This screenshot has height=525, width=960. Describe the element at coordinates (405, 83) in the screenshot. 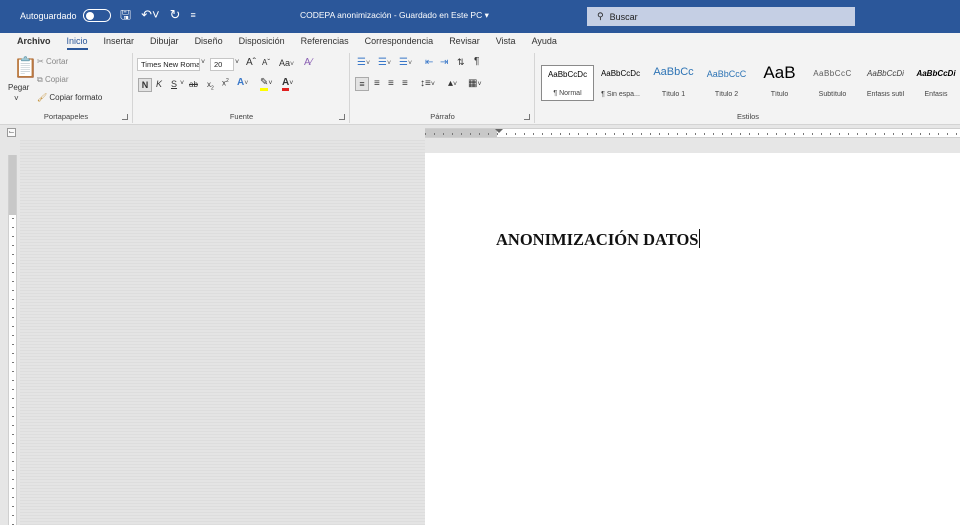

I see `justify-icon: ≡` at that location.